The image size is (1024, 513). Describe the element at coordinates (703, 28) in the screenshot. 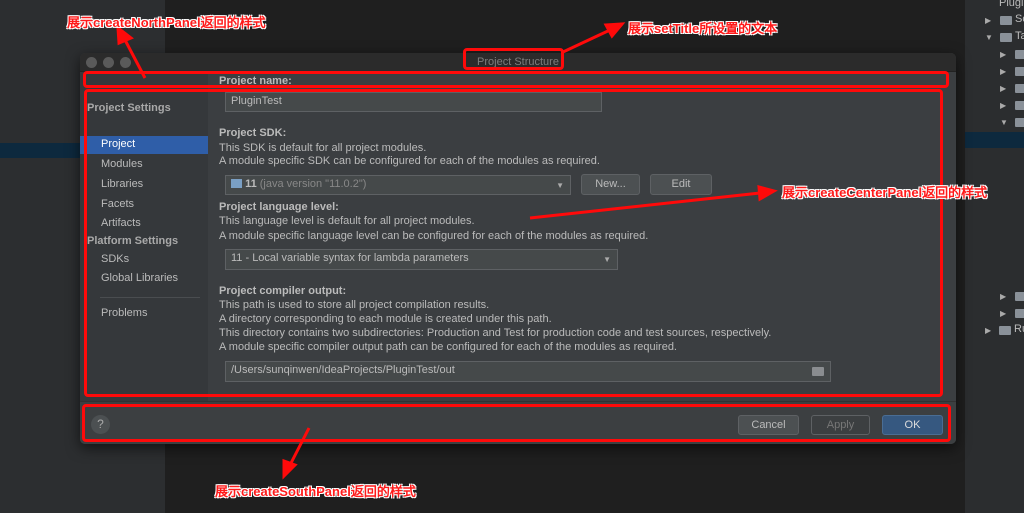

I see `title-annotation-label: 展示setTitle所设置的文本` at that location.